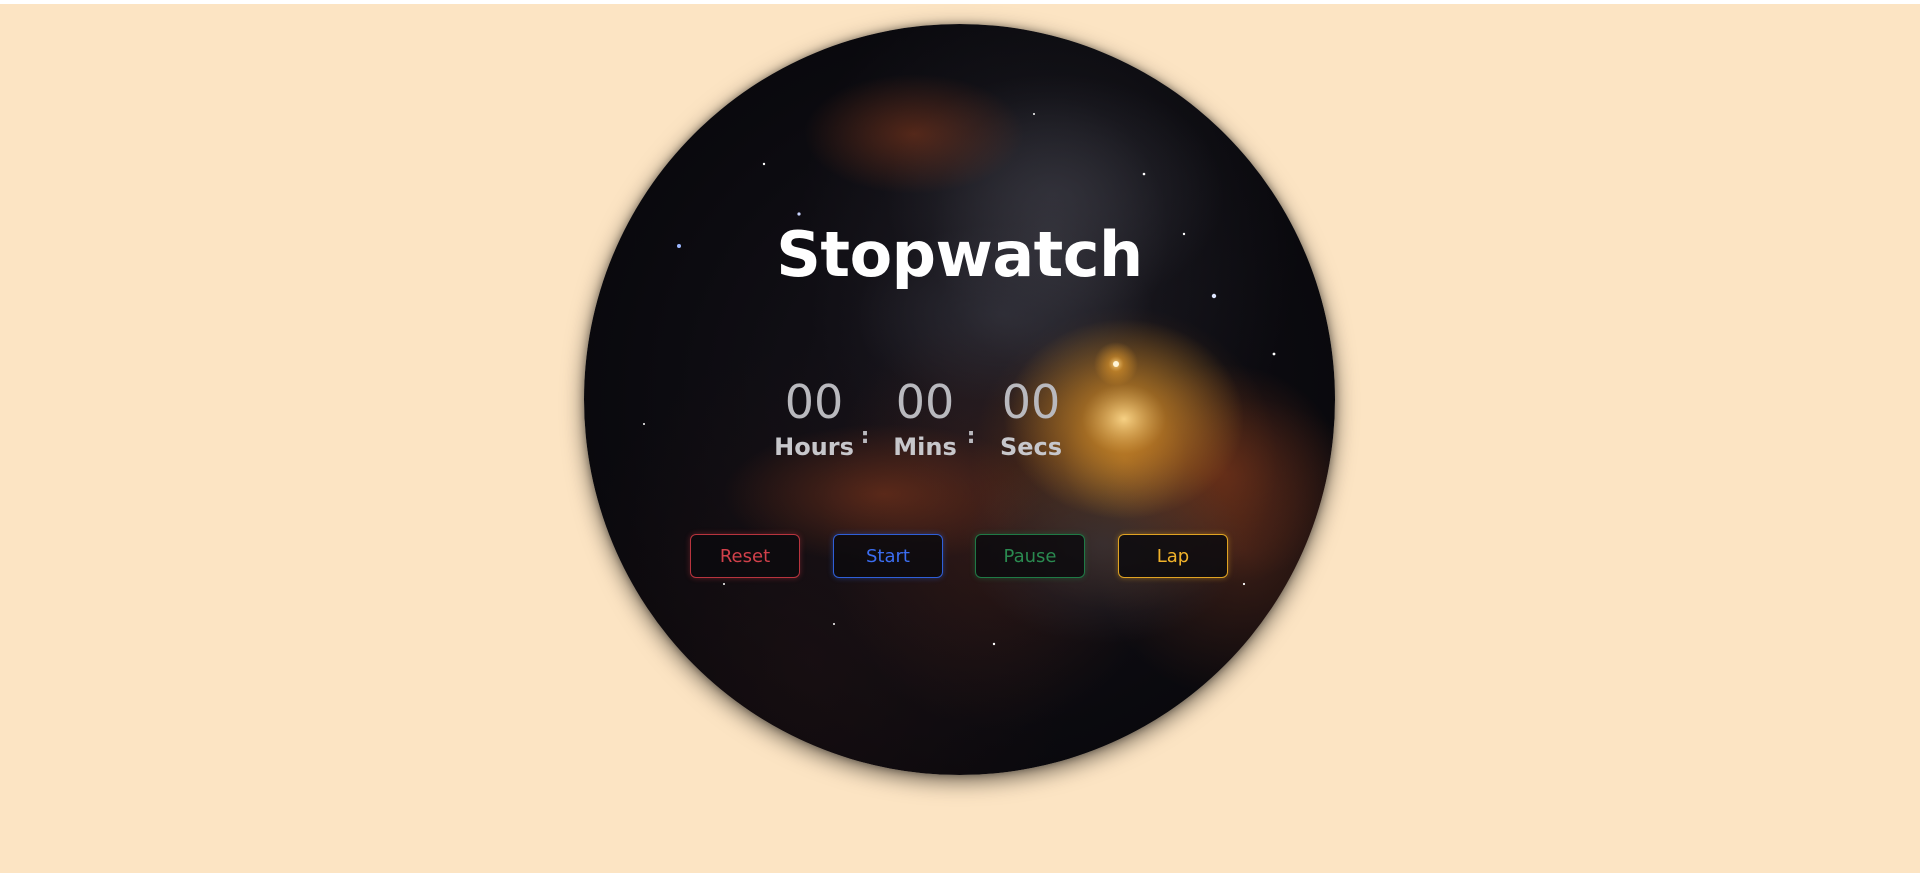 Image resolution: width=1920 pixels, height=873 pixels. I want to click on hours-label: Hours, so click(814, 447).